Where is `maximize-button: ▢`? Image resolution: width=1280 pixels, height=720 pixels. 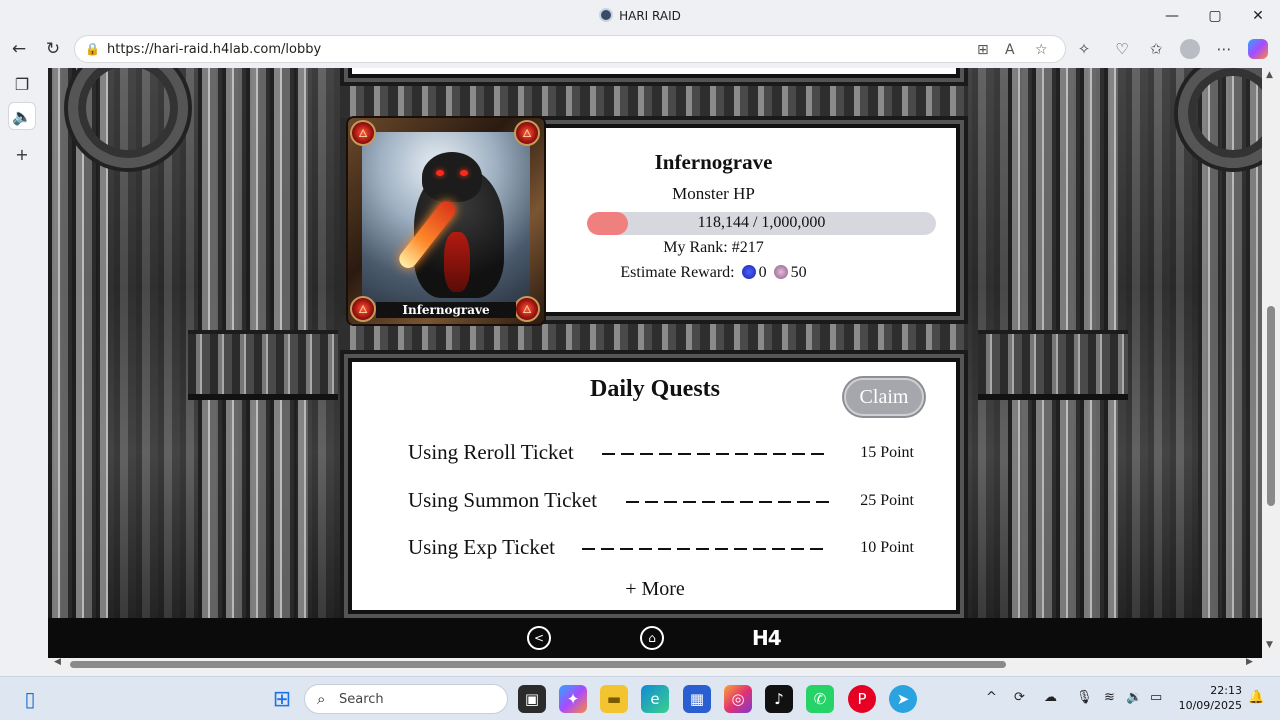
maximize-button: ▢ is located at coordinates (1215, 16).